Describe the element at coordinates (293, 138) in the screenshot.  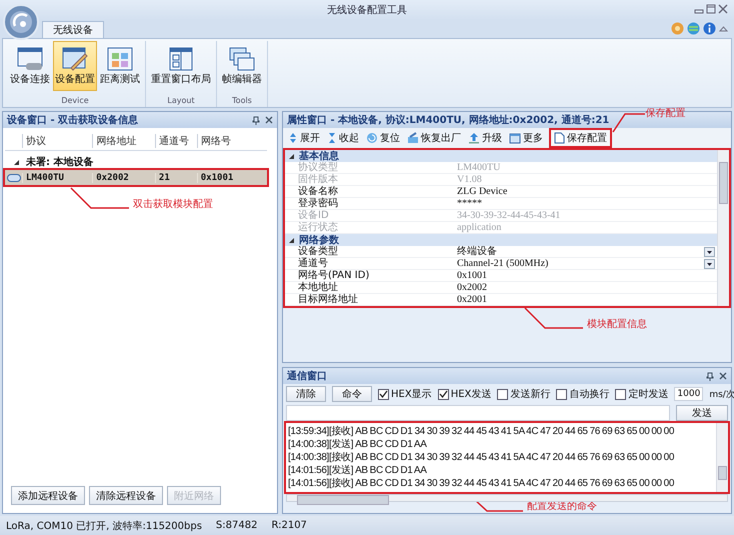
I see `expand-arrows-icon` at that location.